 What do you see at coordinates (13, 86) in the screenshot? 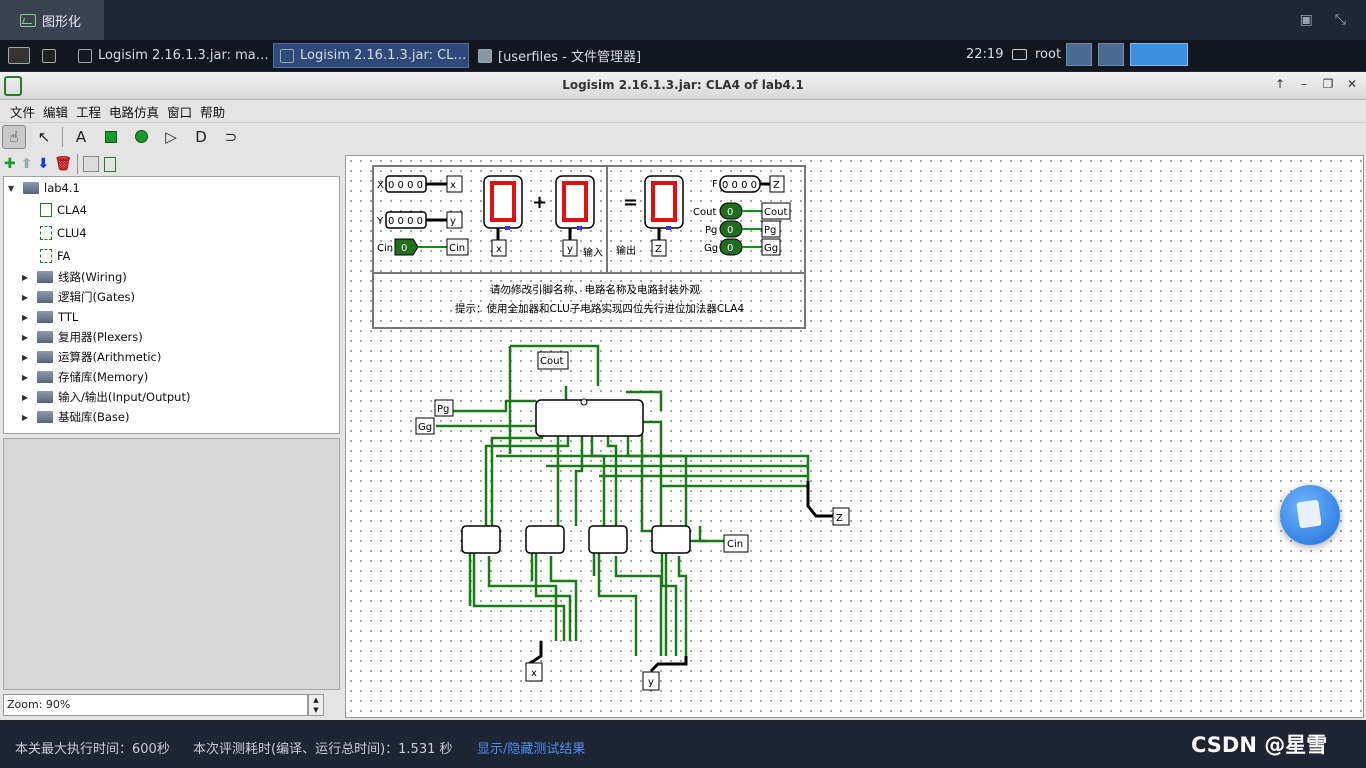
I see `logisim-logo-icon` at bounding box center [13, 86].